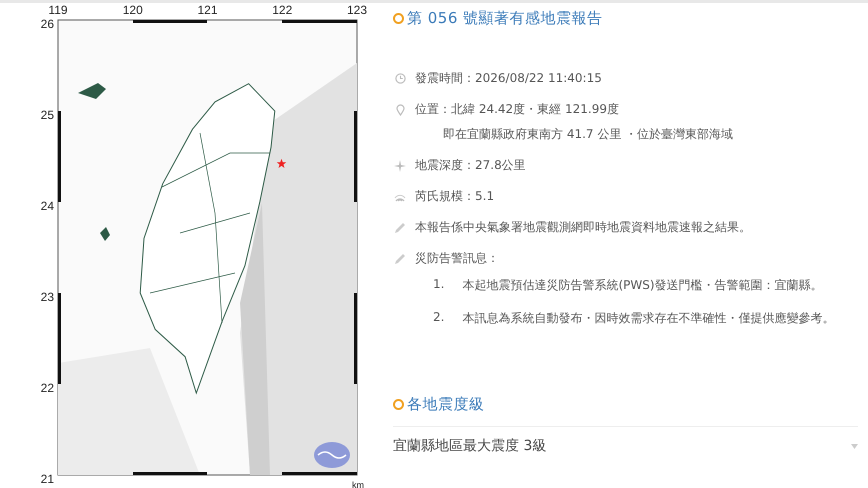  I want to click on latitude-label: 22, so click(47, 388).